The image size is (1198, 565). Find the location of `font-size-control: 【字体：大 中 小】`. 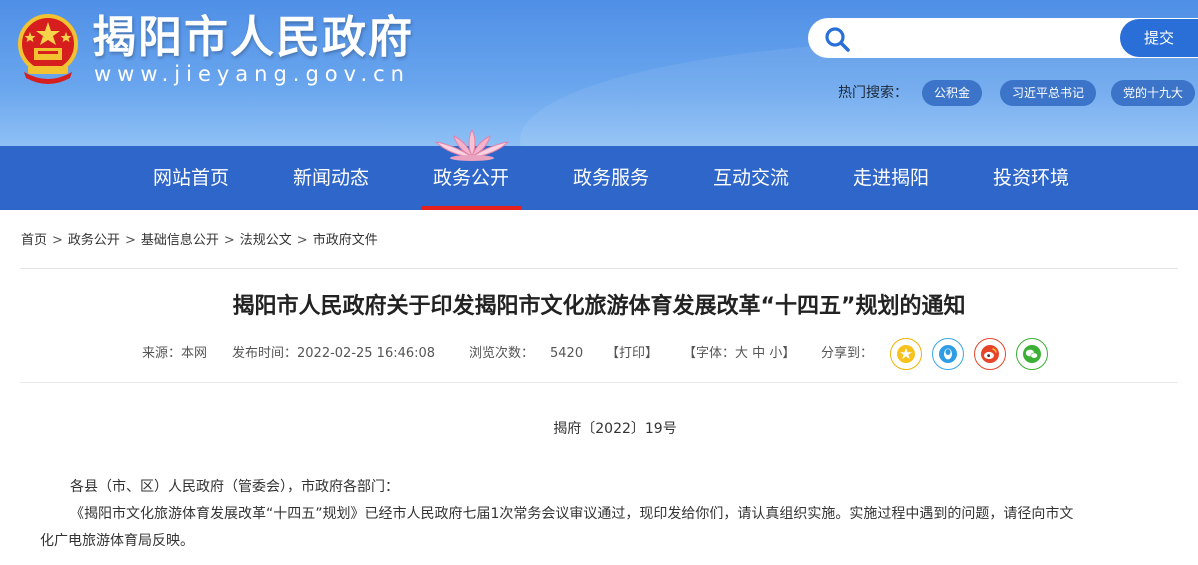

font-size-control: 【字体：大 中 小】 is located at coordinates (739, 354).